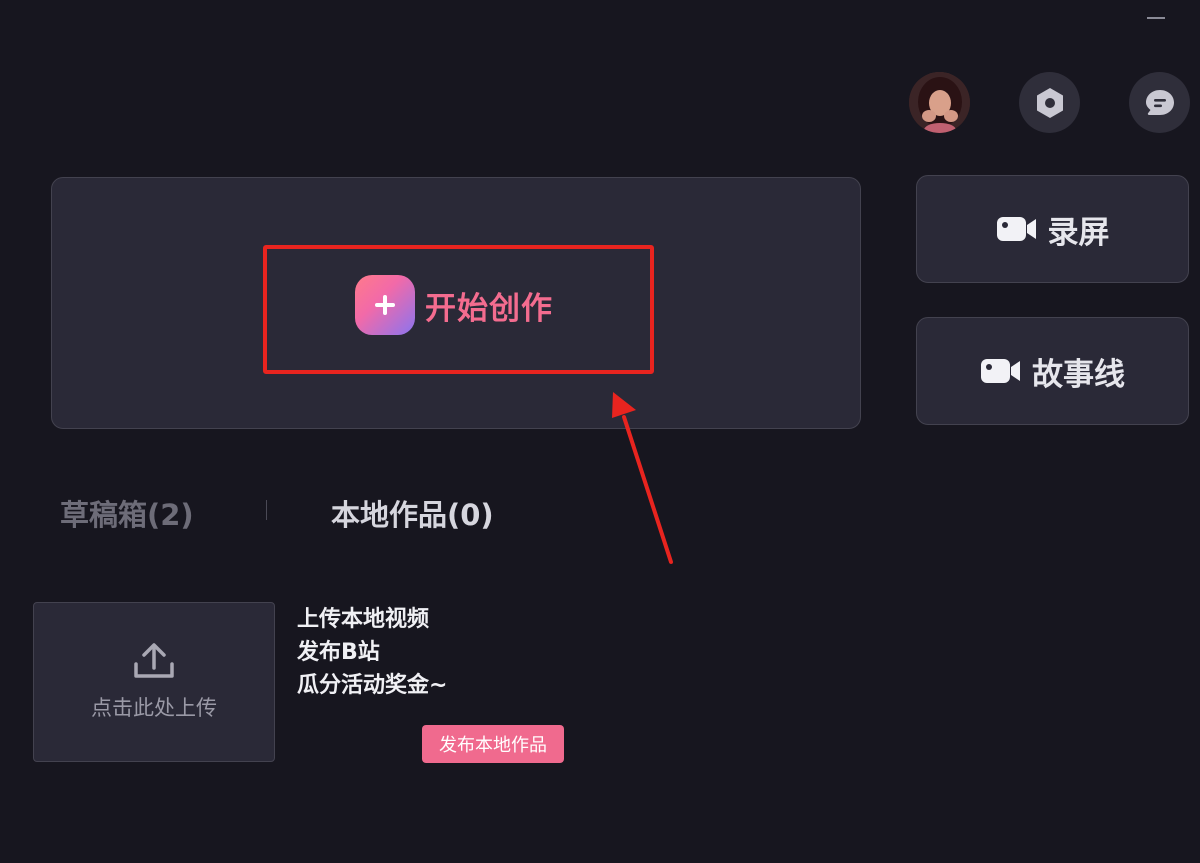 The height and width of the screenshot is (863, 1200). I want to click on upload-icon, so click(154, 660).